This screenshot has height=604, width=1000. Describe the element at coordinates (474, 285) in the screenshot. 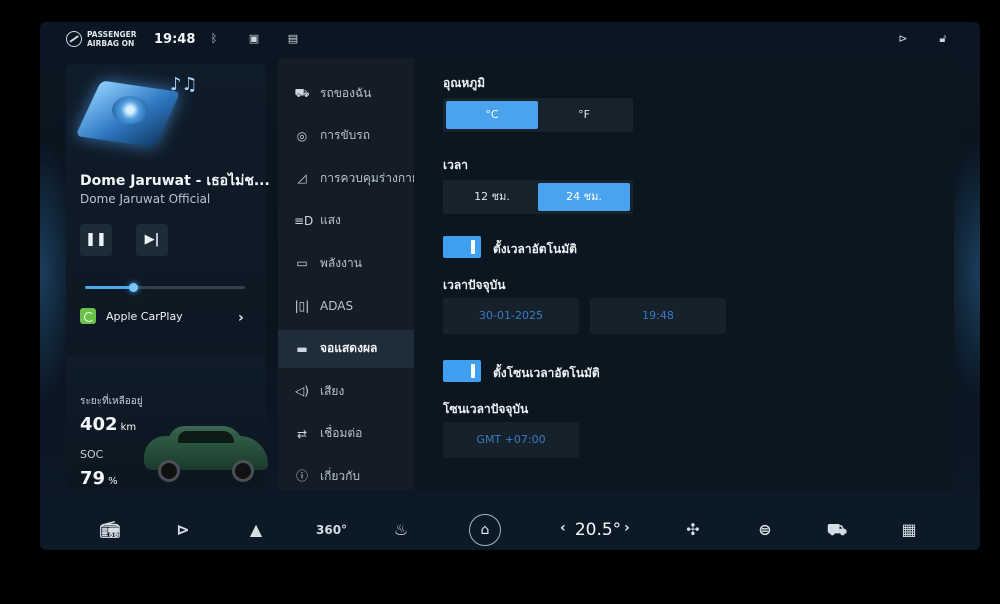

I see `current-time-label: เวลาปัจจุบัน` at that location.